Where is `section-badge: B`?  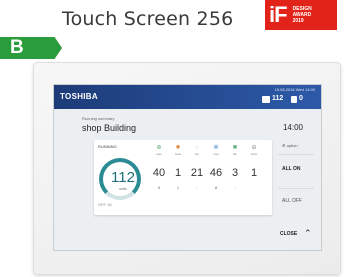 section-badge: B is located at coordinates (31, 48).